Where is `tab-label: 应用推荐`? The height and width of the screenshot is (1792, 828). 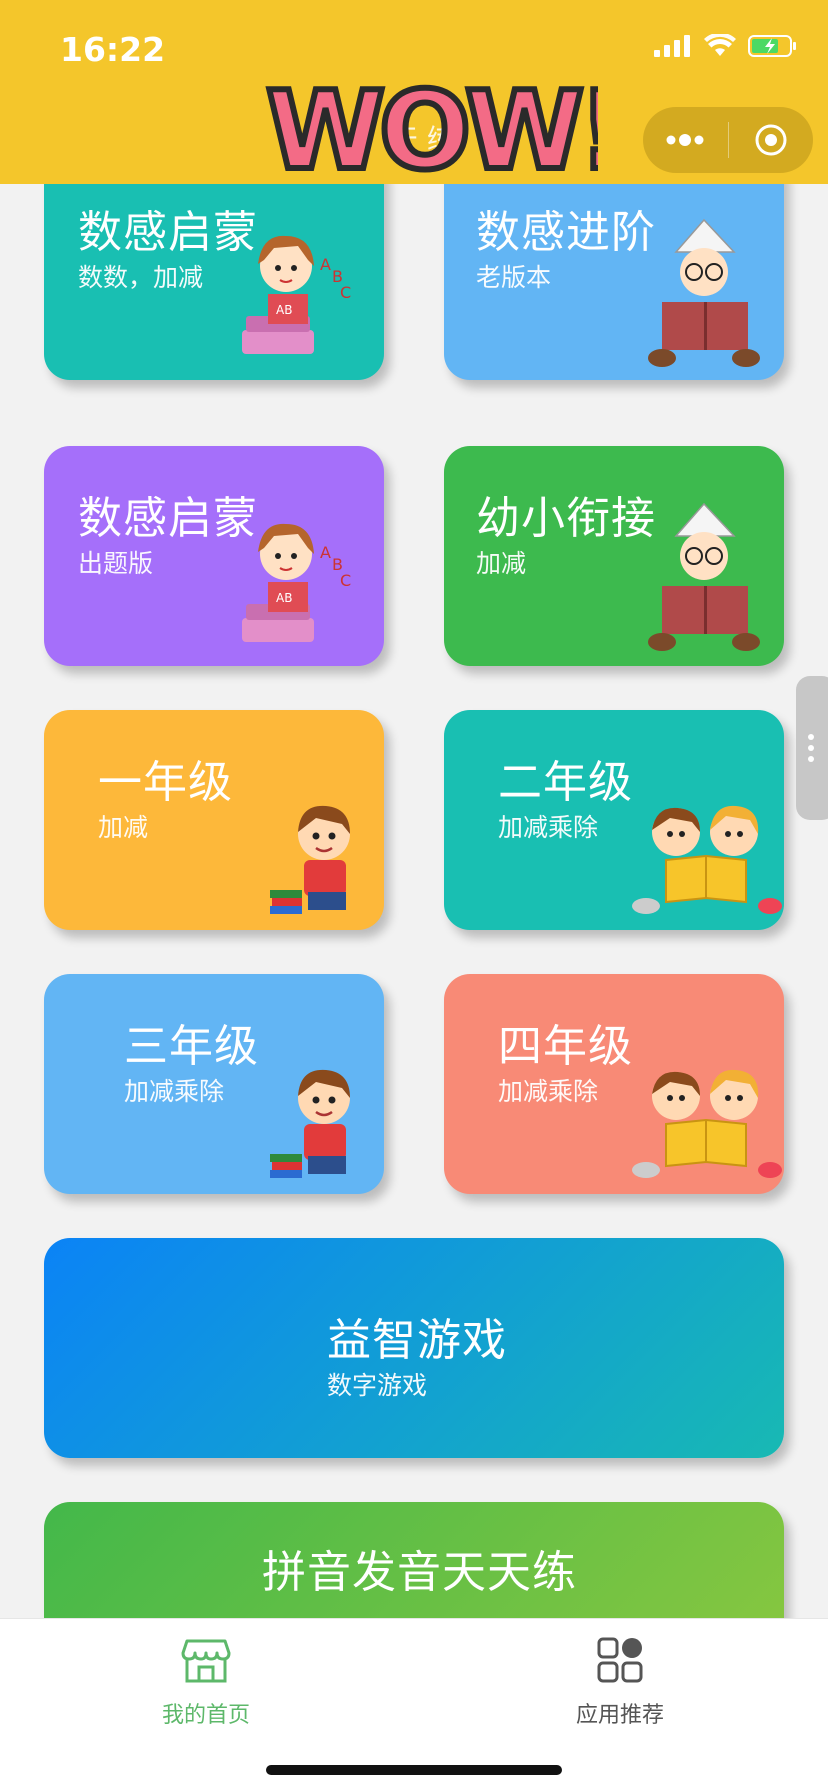
tab-label: 应用推荐 is located at coordinates (619, 1715).